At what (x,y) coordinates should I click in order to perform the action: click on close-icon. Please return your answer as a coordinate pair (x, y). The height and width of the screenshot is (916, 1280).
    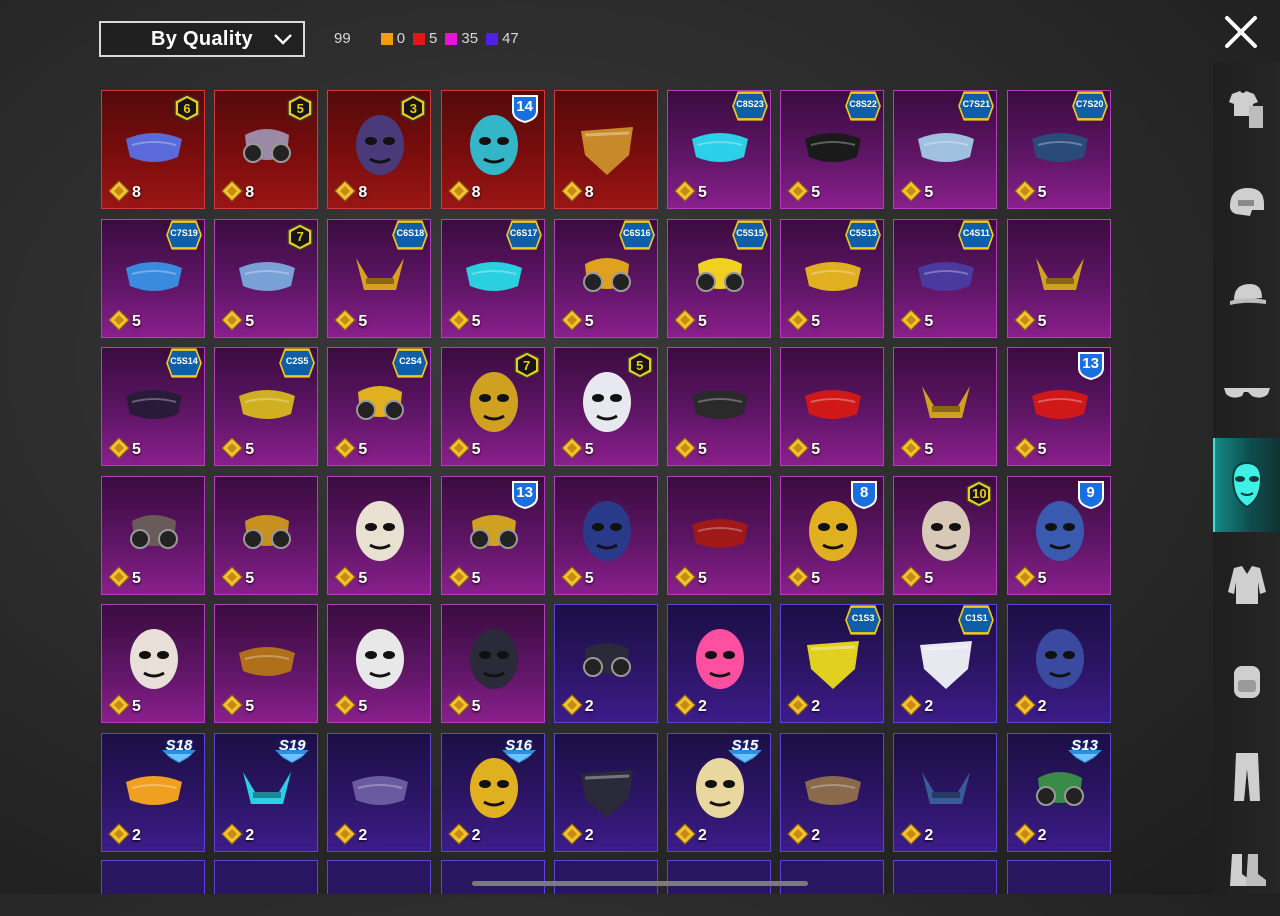
    Looking at the image, I should click on (1241, 32).